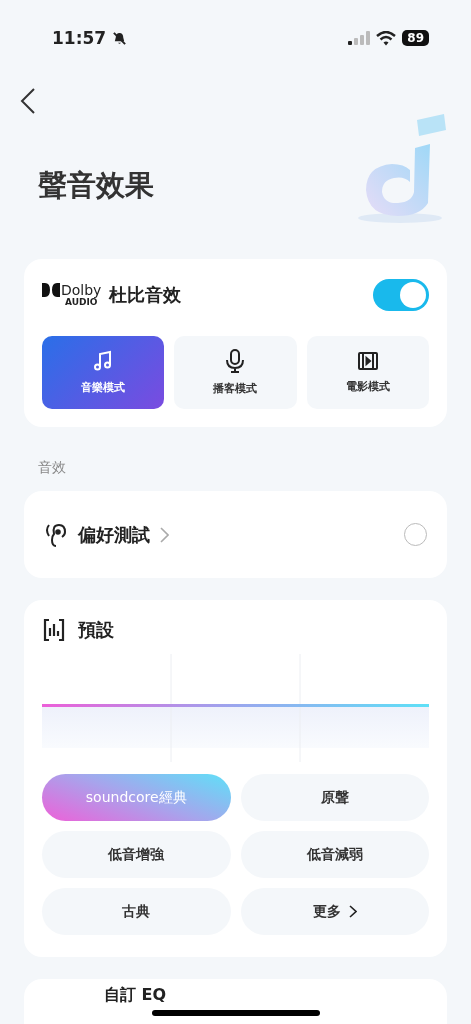 The height and width of the screenshot is (1024, 471). I want to click on signal-icon, so click(359, 38).